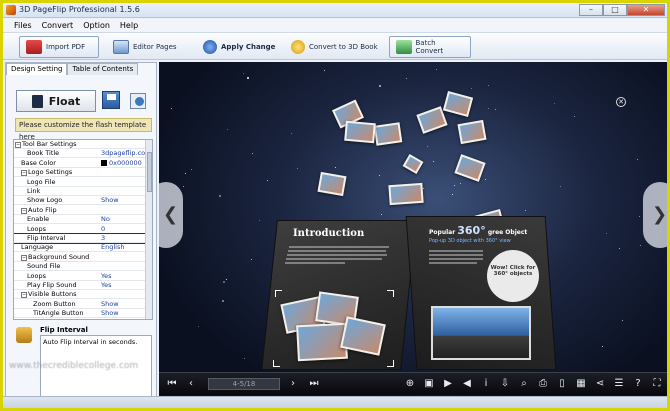 This screenshot has width=670, height=411. I want to click on menu-files: Files, so click(23, 25).